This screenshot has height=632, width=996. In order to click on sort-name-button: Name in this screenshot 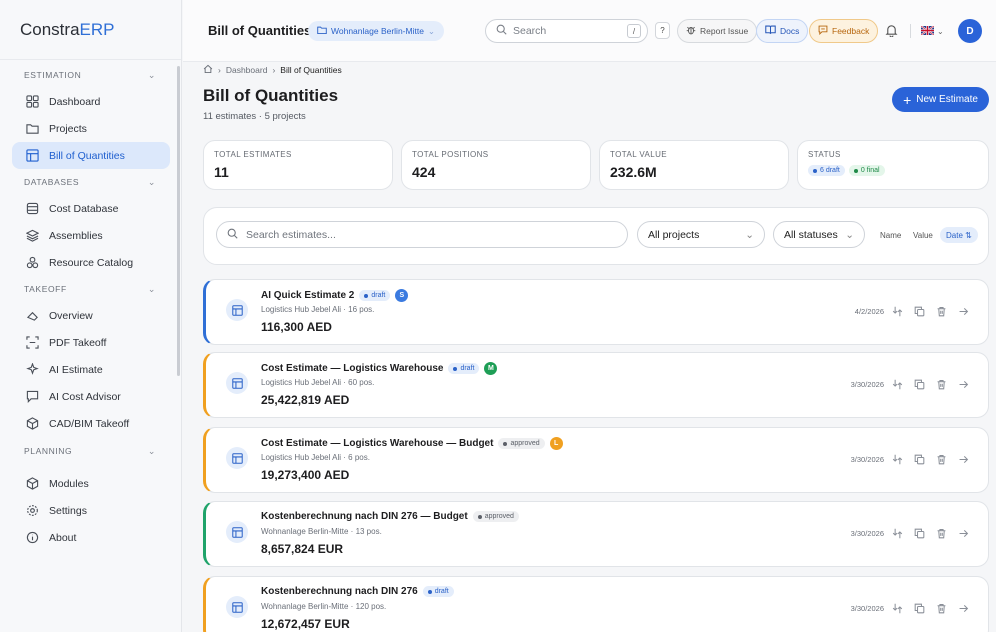, I will do `click(890, 235)`.